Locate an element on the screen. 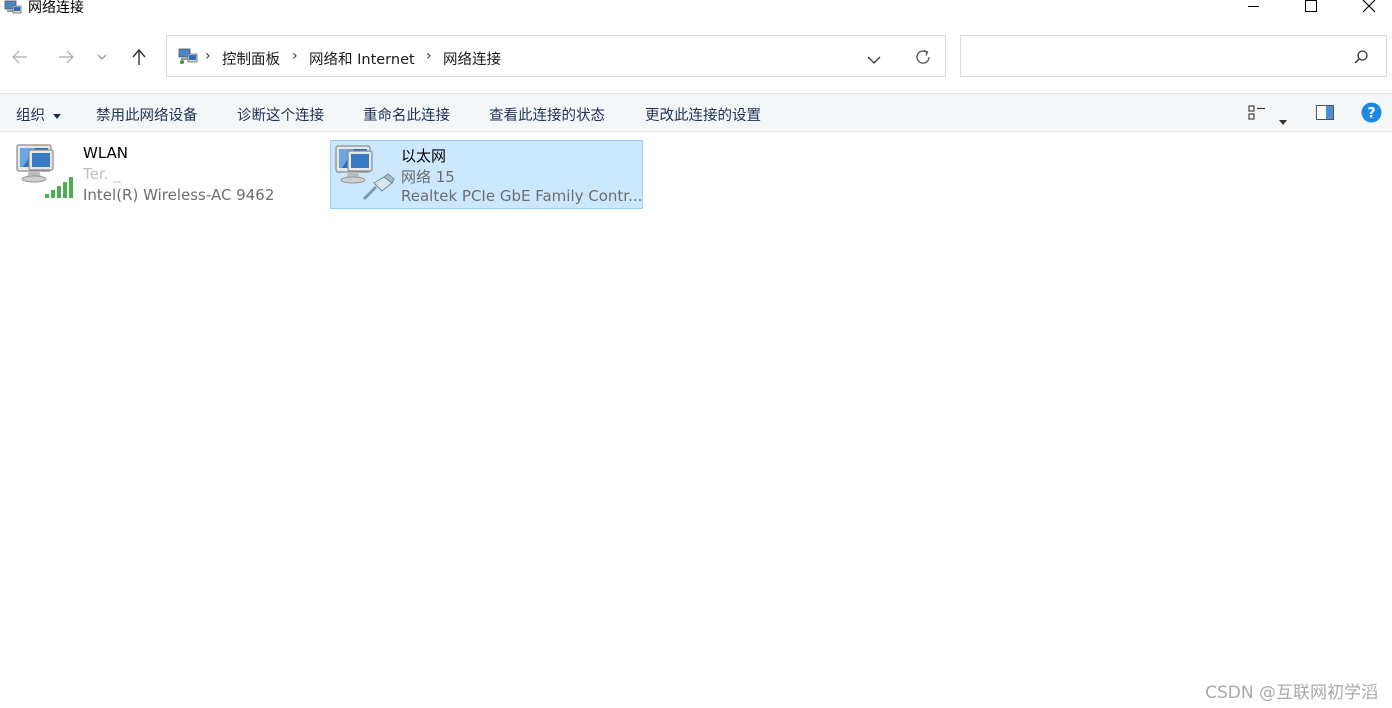 Image resolution: width=1392 pixels, height=708 pixels. rename-connection-button: 重命名此连接 is located at coordinates (406, 114).